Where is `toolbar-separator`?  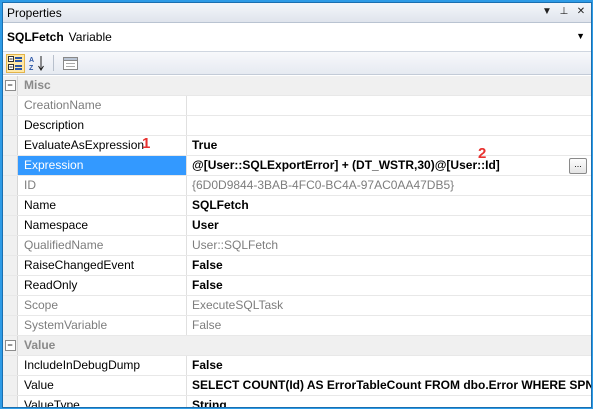
toolbar-separator is located at coordinates (53, 63).